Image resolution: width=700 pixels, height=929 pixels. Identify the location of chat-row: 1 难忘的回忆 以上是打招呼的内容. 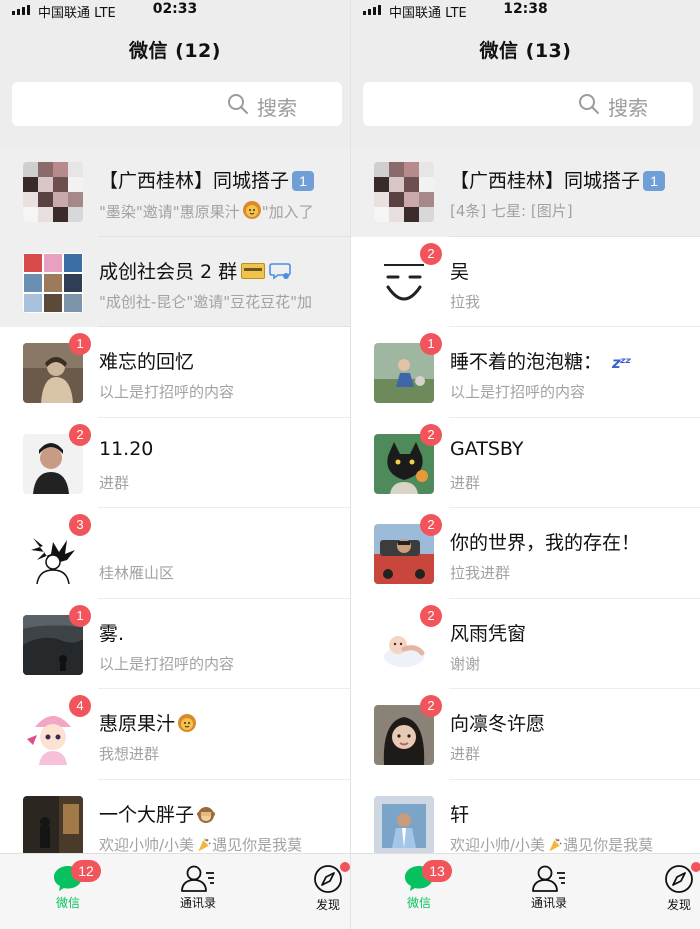
(175, 372).